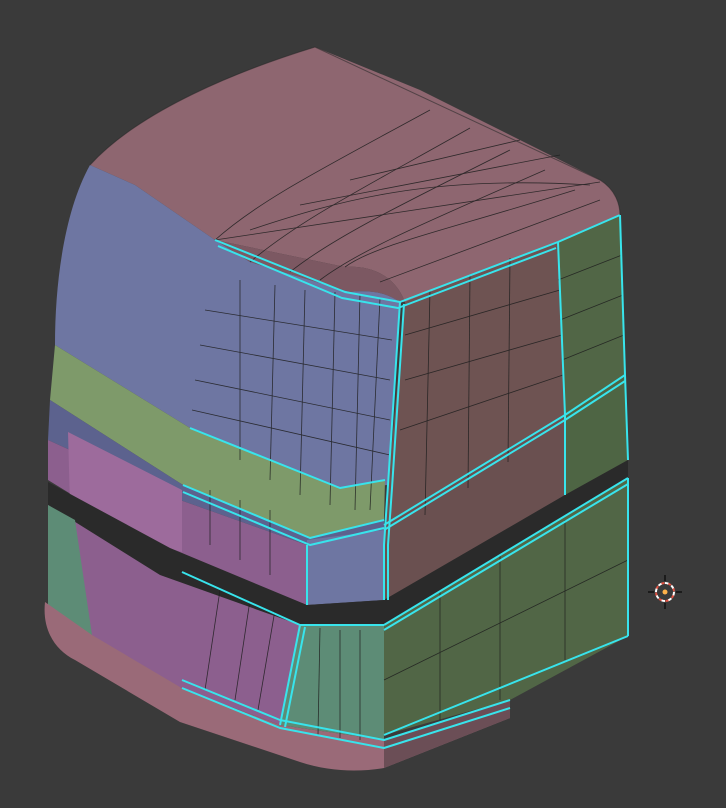  What do you see at coordinates (345, 567) in the screenshot?
I see `front-corner-blue` at bounding box center [345, 567].